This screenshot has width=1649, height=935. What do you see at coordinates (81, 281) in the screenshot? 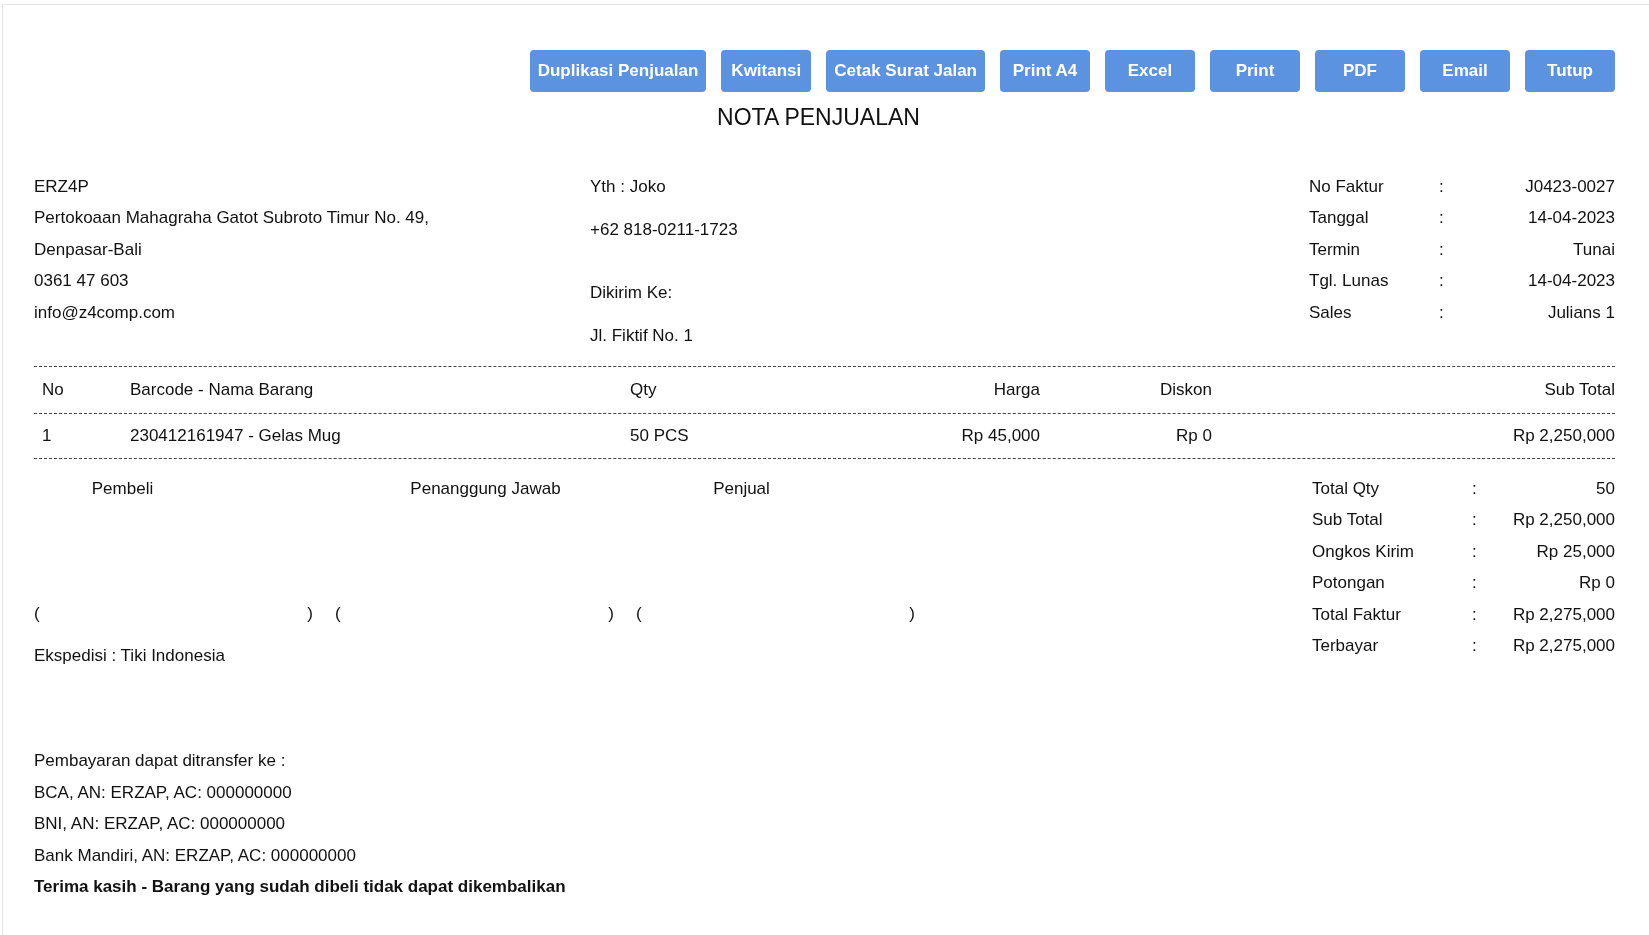
I see `company-phone: 0361 47 603` at bounding box center [81, 281].